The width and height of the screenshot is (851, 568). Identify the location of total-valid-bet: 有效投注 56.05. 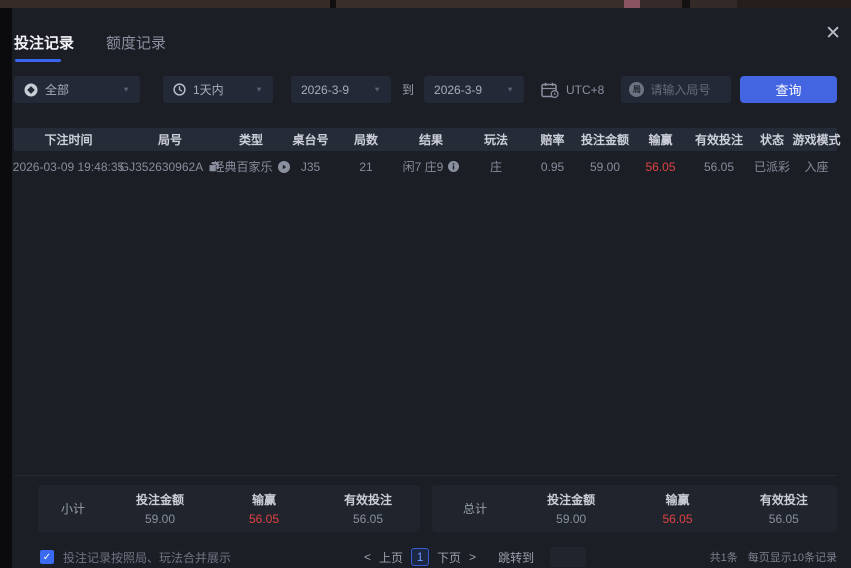
(784, 508).